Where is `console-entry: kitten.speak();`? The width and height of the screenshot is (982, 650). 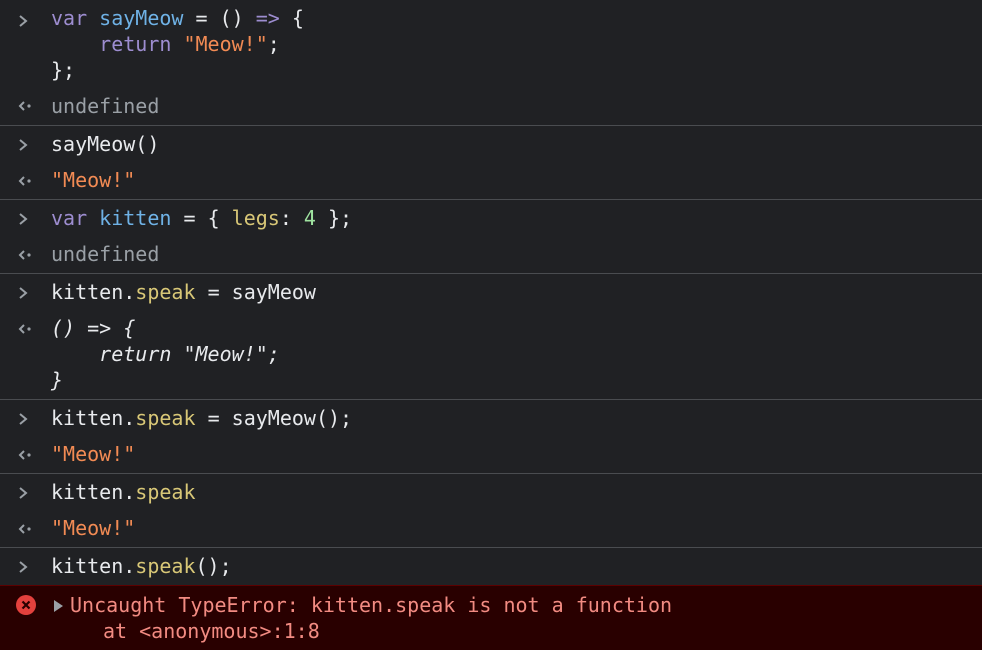
console-entry: kitten.speak(); is located at coordinates (491, 566).